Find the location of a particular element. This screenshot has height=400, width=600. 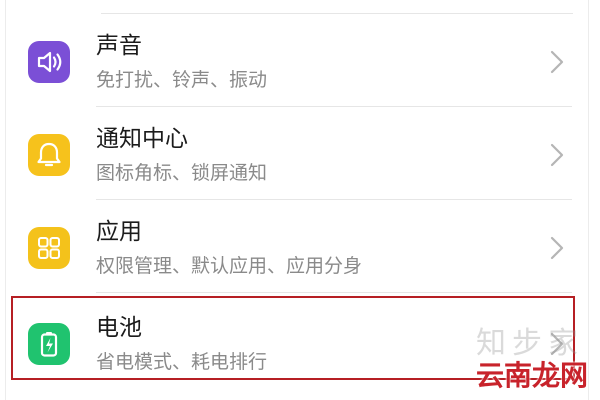

battery-icon is located at coordinates (49, 344).